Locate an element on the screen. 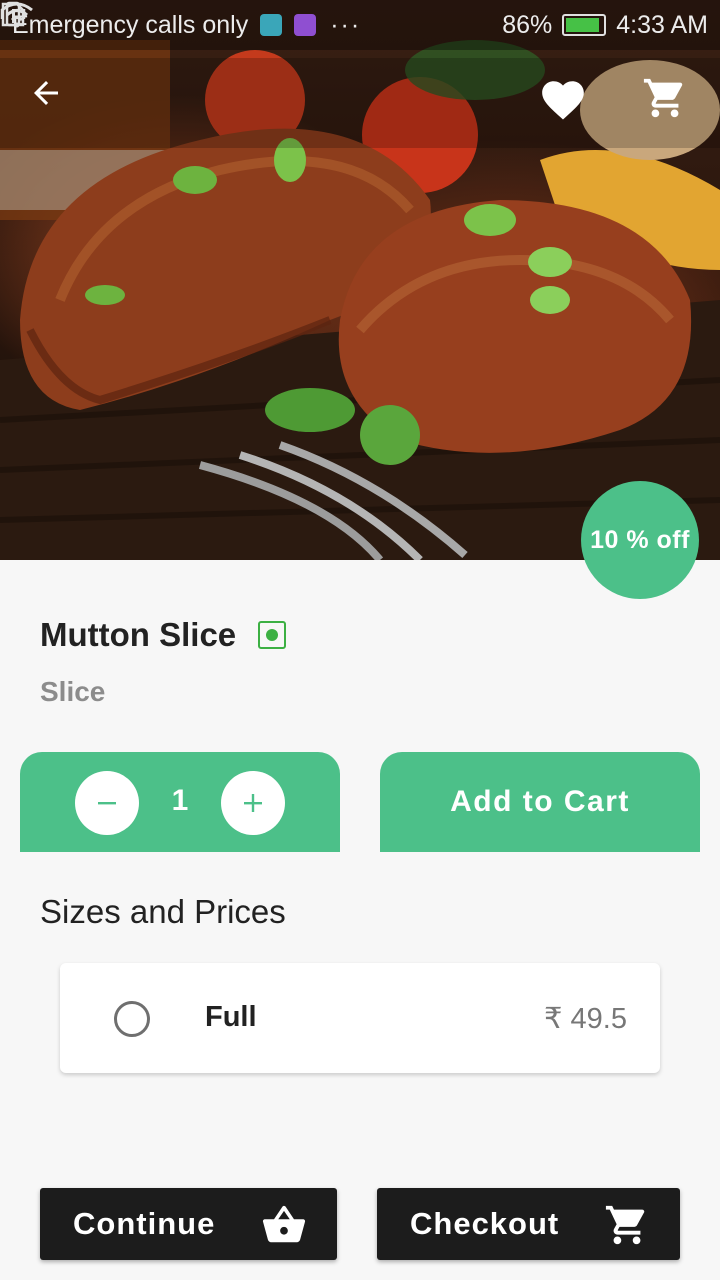  product-category: Slice is located at coordinates (73, 691).